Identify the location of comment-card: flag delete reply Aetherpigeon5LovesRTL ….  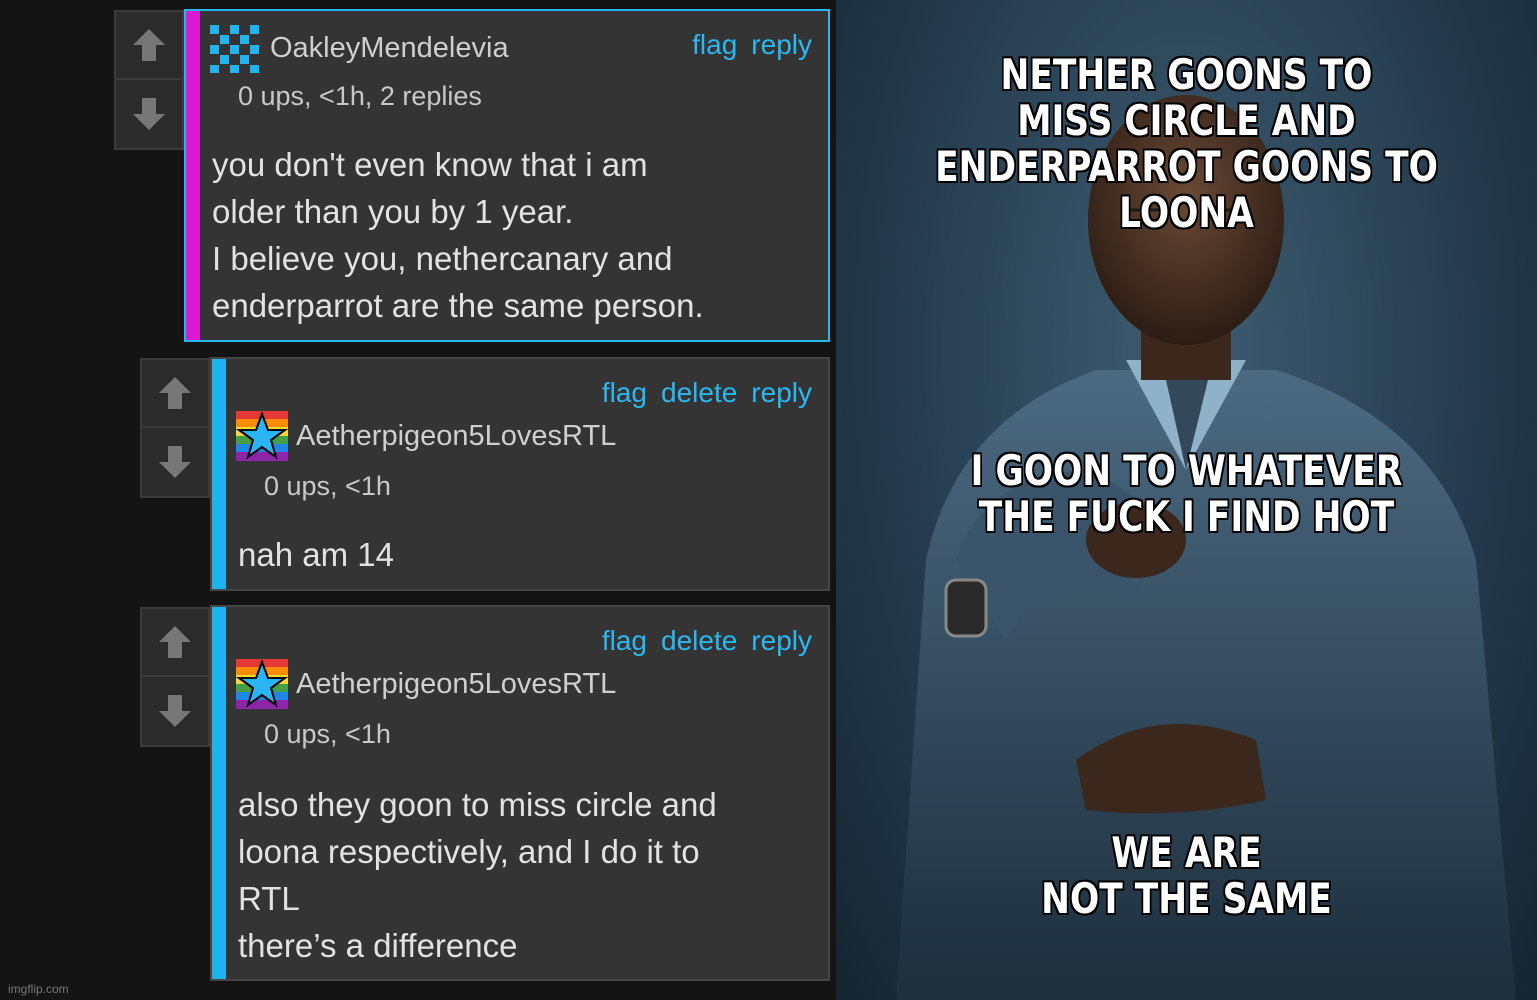
(520, 474).